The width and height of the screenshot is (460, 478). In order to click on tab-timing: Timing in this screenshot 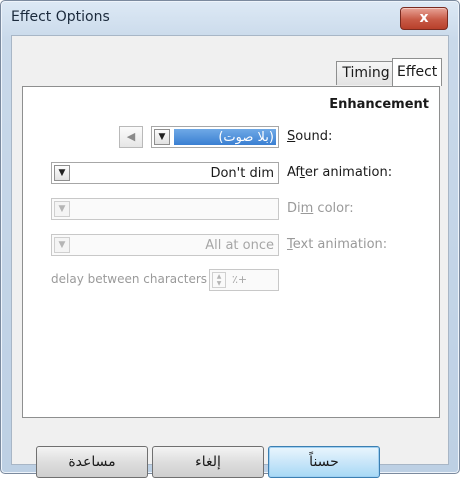, I will do `click(366, 73)`.